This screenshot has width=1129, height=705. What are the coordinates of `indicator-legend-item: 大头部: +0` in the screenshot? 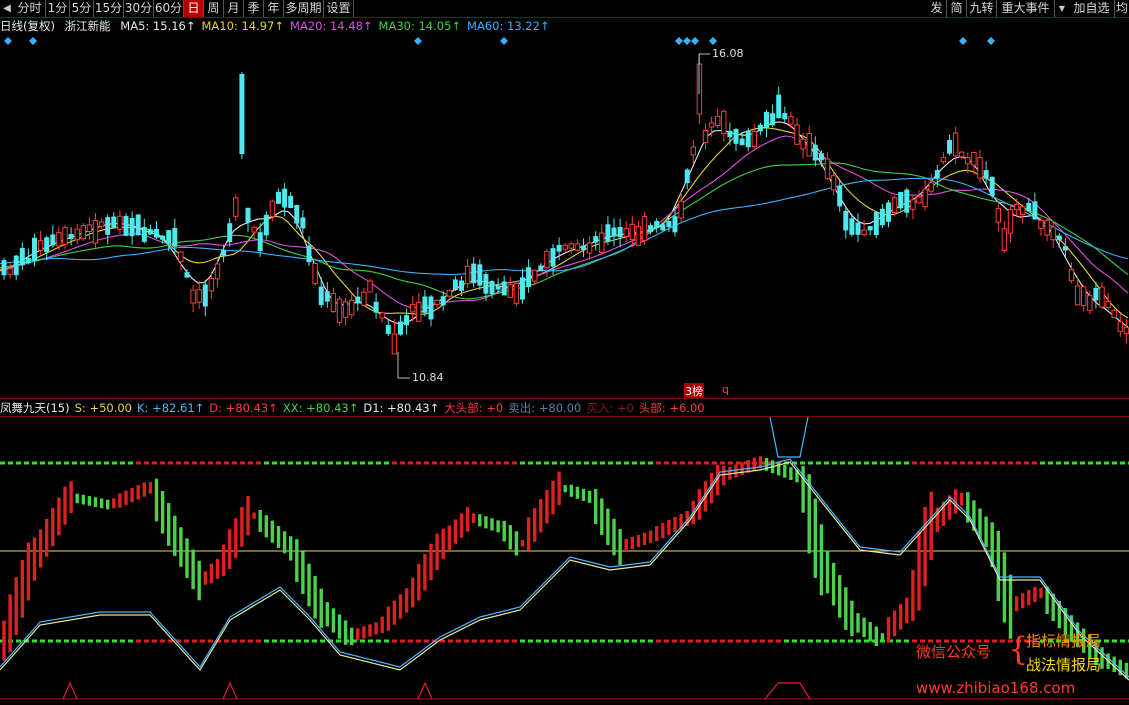 It's located at (474, 408).